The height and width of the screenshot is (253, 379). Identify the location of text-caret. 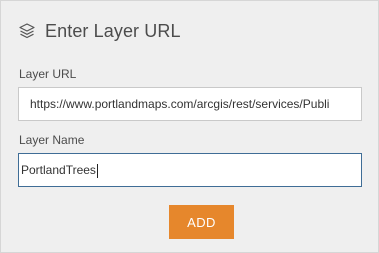
(97, 170).